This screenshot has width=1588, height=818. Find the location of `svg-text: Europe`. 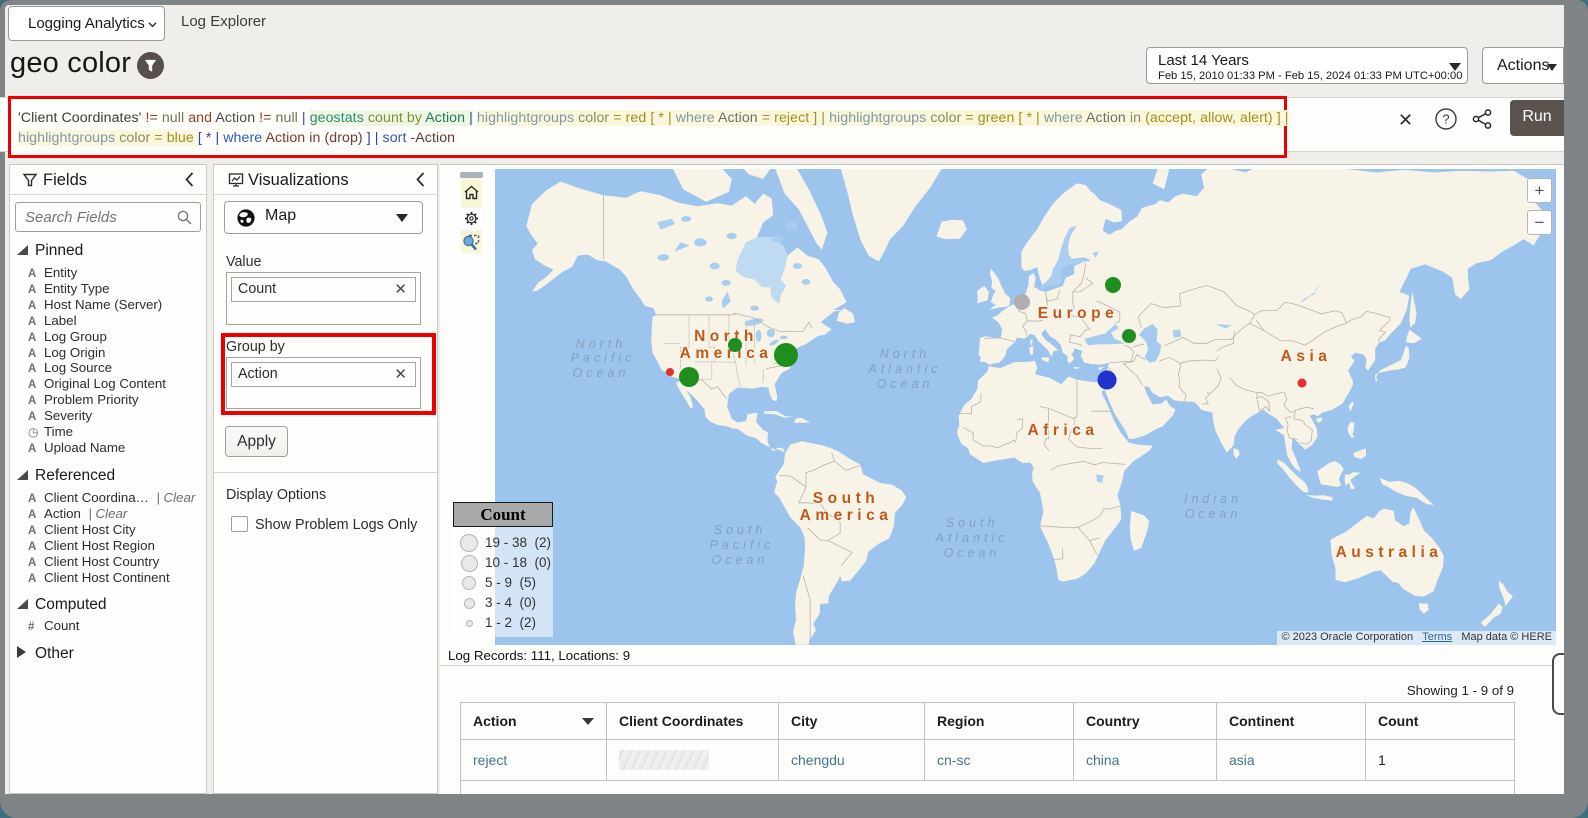

svg-text: Europe is located at coordinates (1078, 313).